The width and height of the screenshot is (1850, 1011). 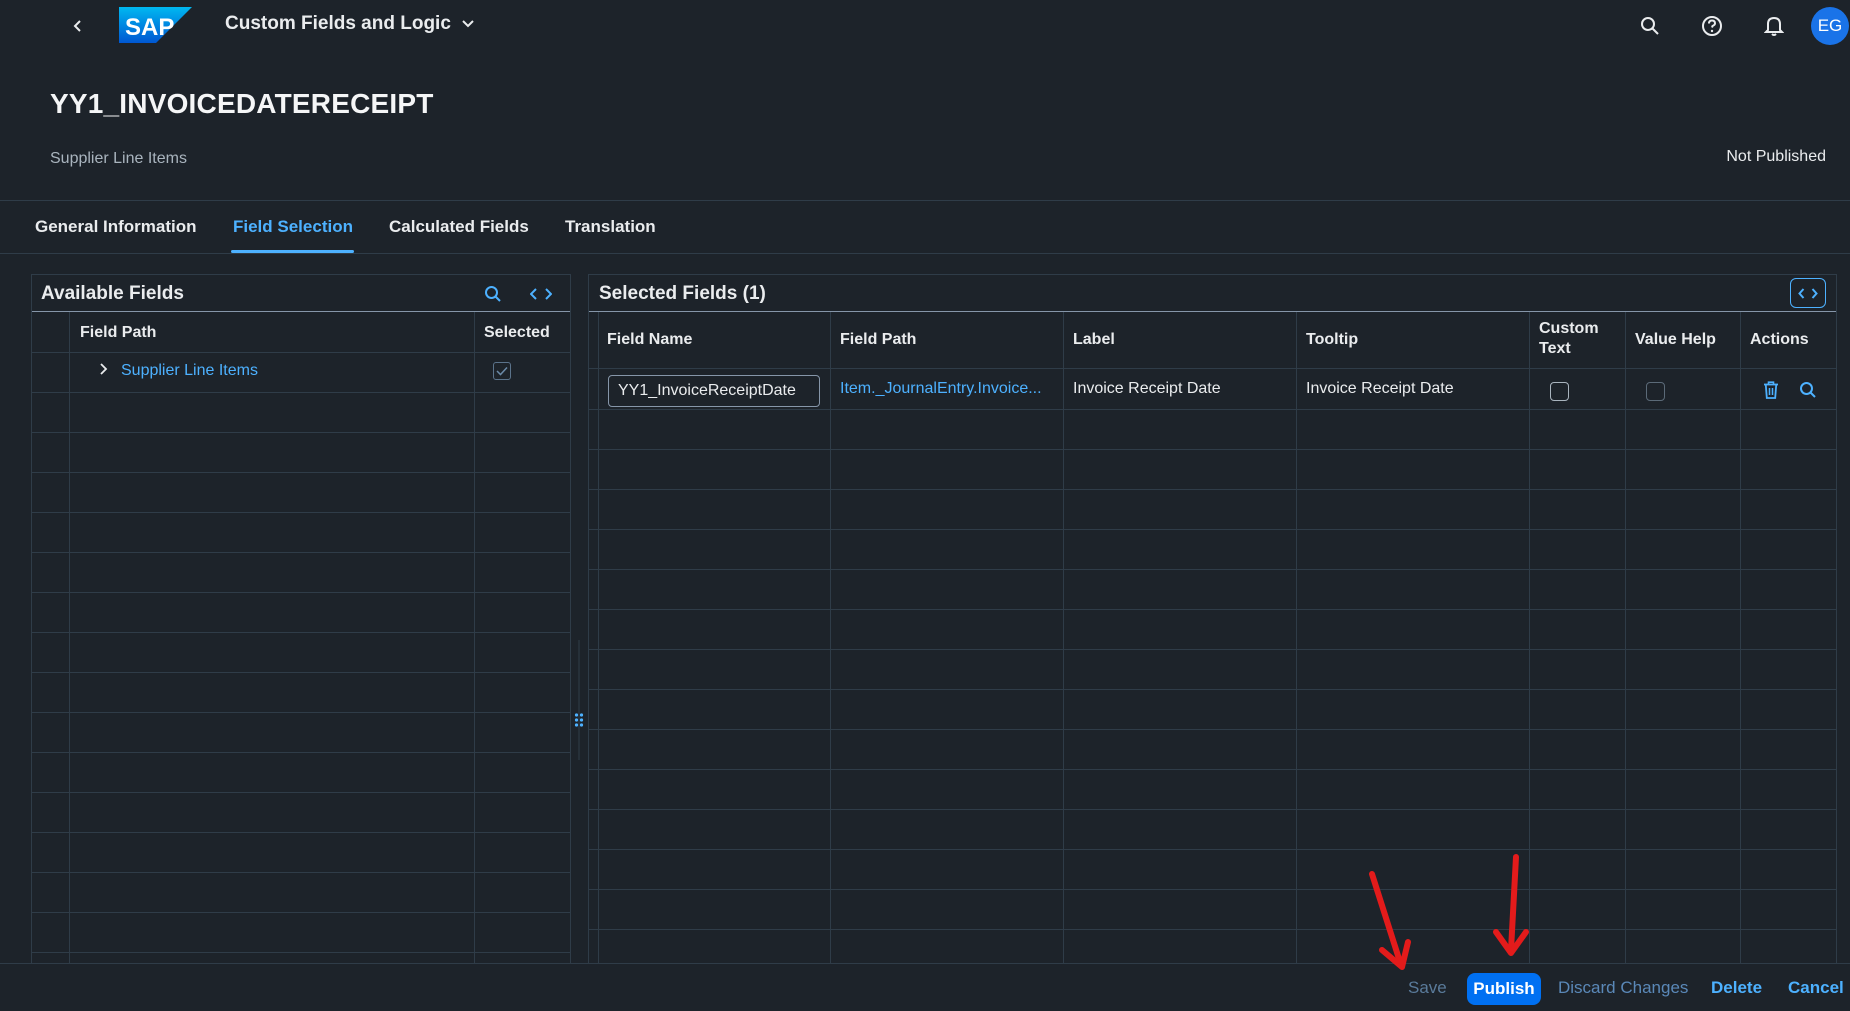 I want to click on value-help-checkbox, so click(x=1655, y=391).